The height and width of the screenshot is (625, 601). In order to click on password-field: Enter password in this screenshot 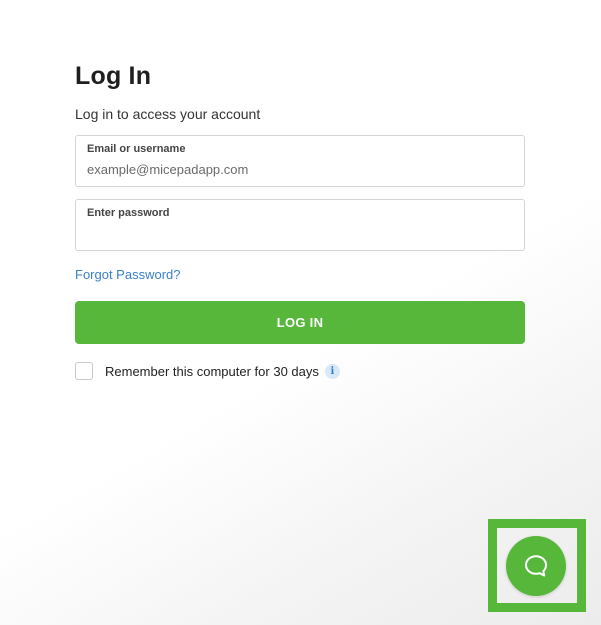, I will do `click(300, 225)`.